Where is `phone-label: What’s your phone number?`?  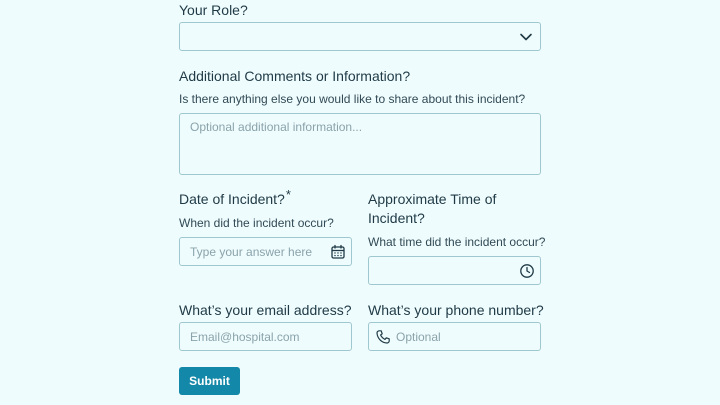
phone-label: What’s your phone number? is located at coordinates (456, 310).